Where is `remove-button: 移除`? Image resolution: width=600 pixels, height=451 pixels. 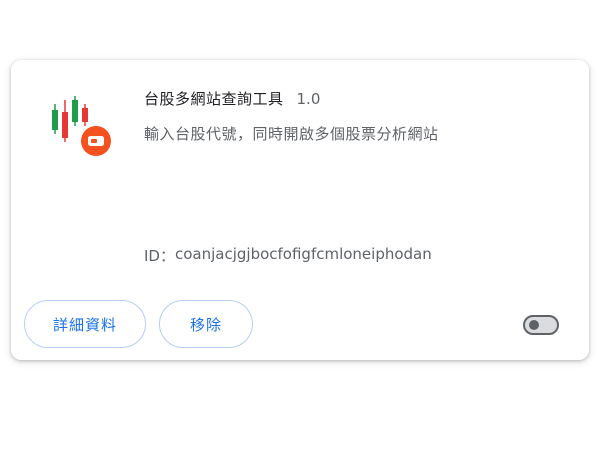
remove-button: 移除 is located at coordinates (206, 324).